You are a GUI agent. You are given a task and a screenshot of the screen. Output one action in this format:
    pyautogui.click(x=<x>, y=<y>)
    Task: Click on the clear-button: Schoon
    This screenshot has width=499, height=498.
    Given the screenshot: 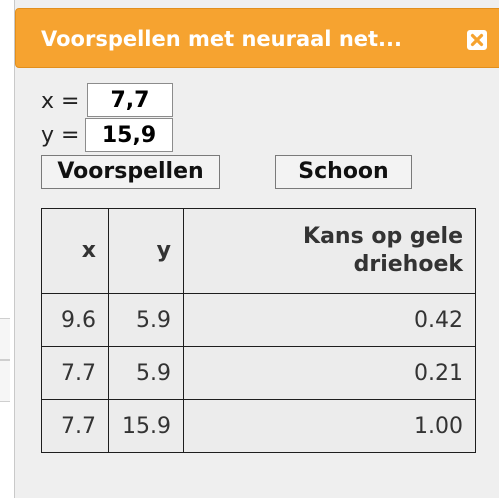 What is the action you would take?
    pyautogui.click(x=343, y=172)
    